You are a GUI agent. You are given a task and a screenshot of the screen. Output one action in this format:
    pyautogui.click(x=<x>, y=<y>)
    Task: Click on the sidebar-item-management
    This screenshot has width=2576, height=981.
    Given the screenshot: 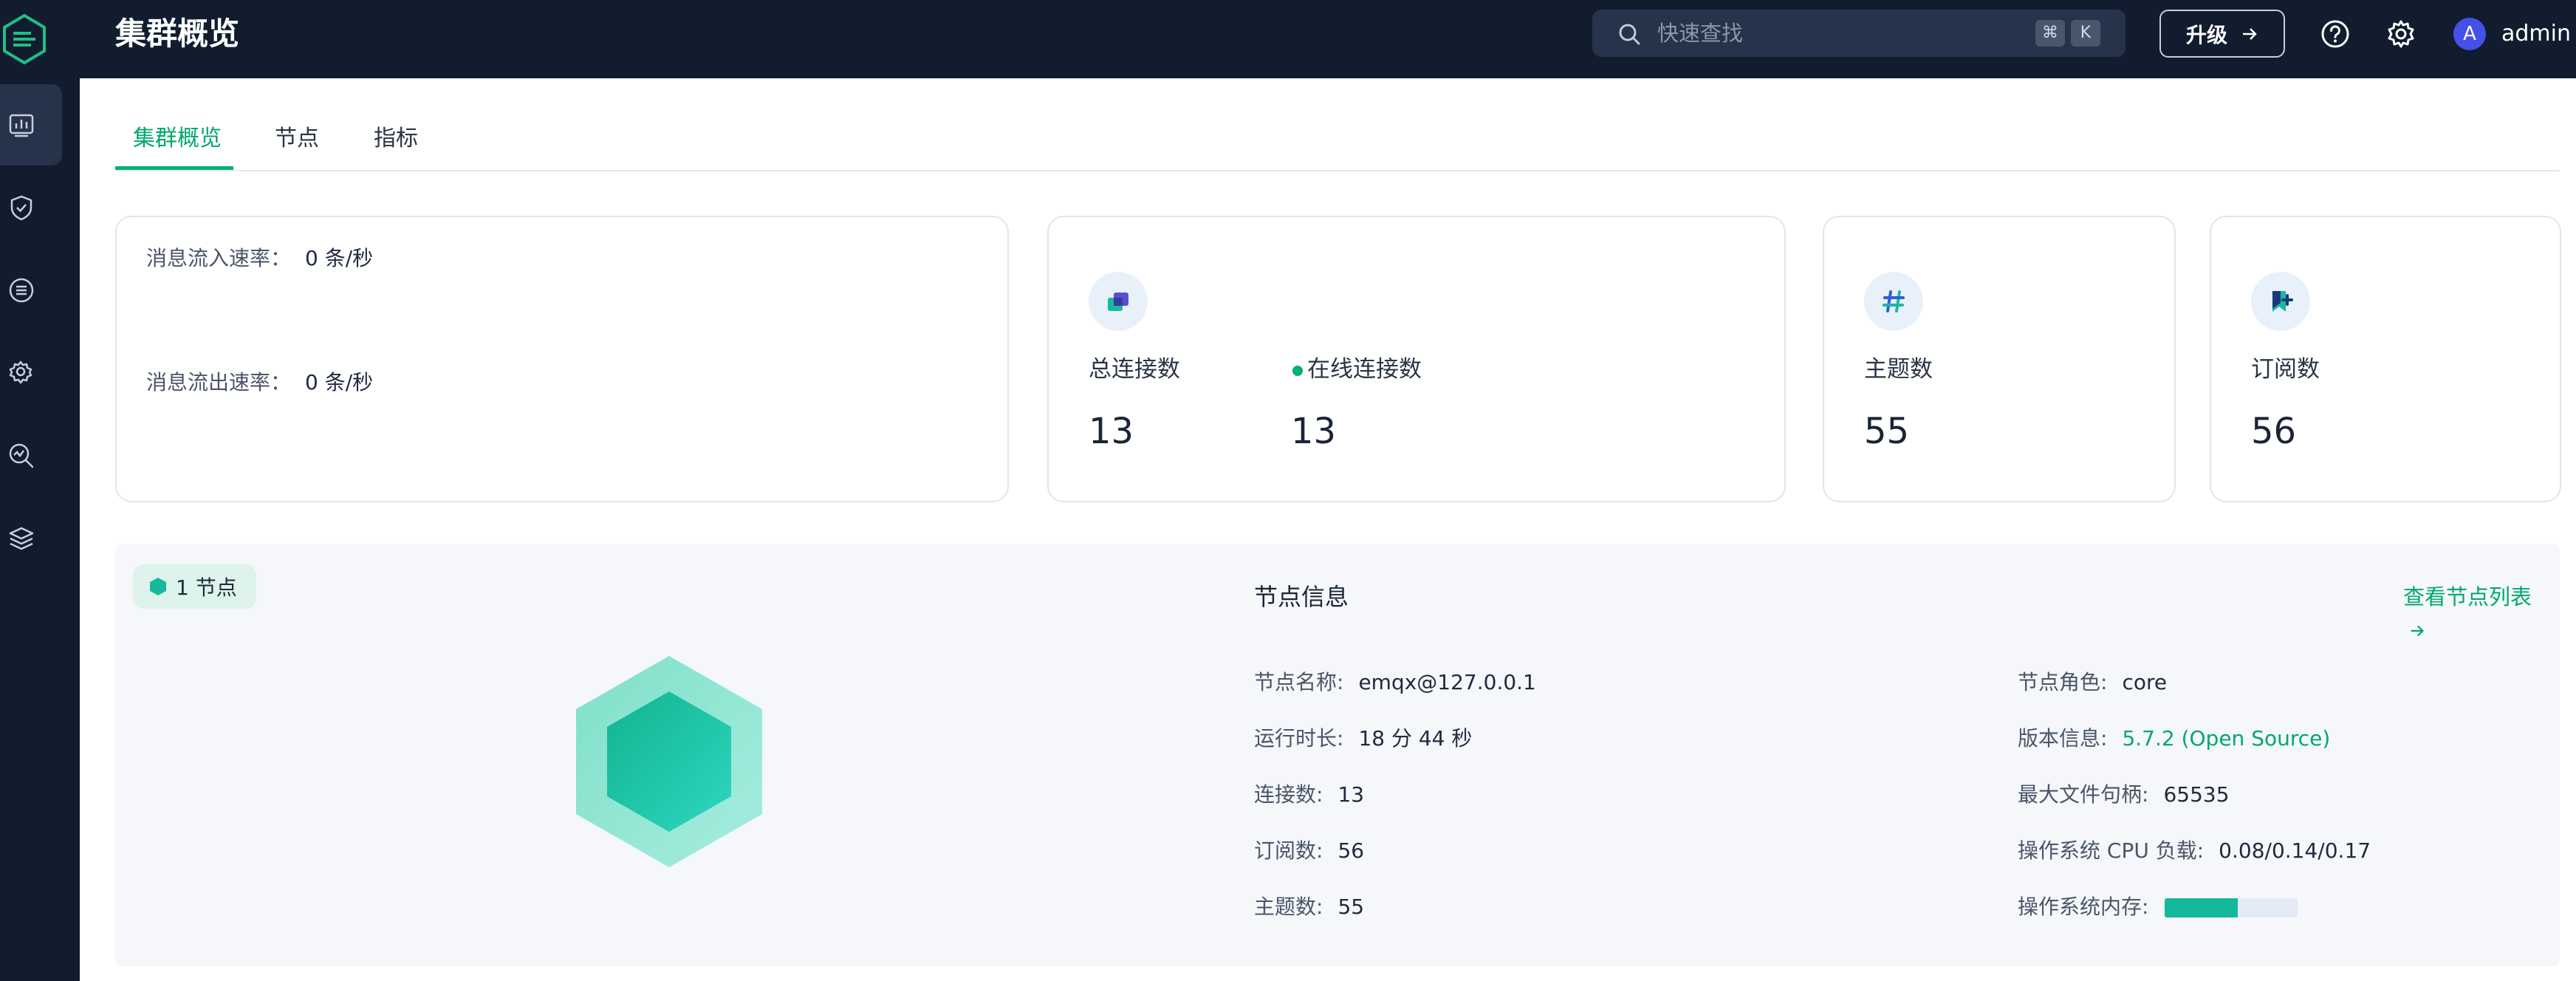 What is the action you would take?
    pyautogui.click(x=31, y=373)
    